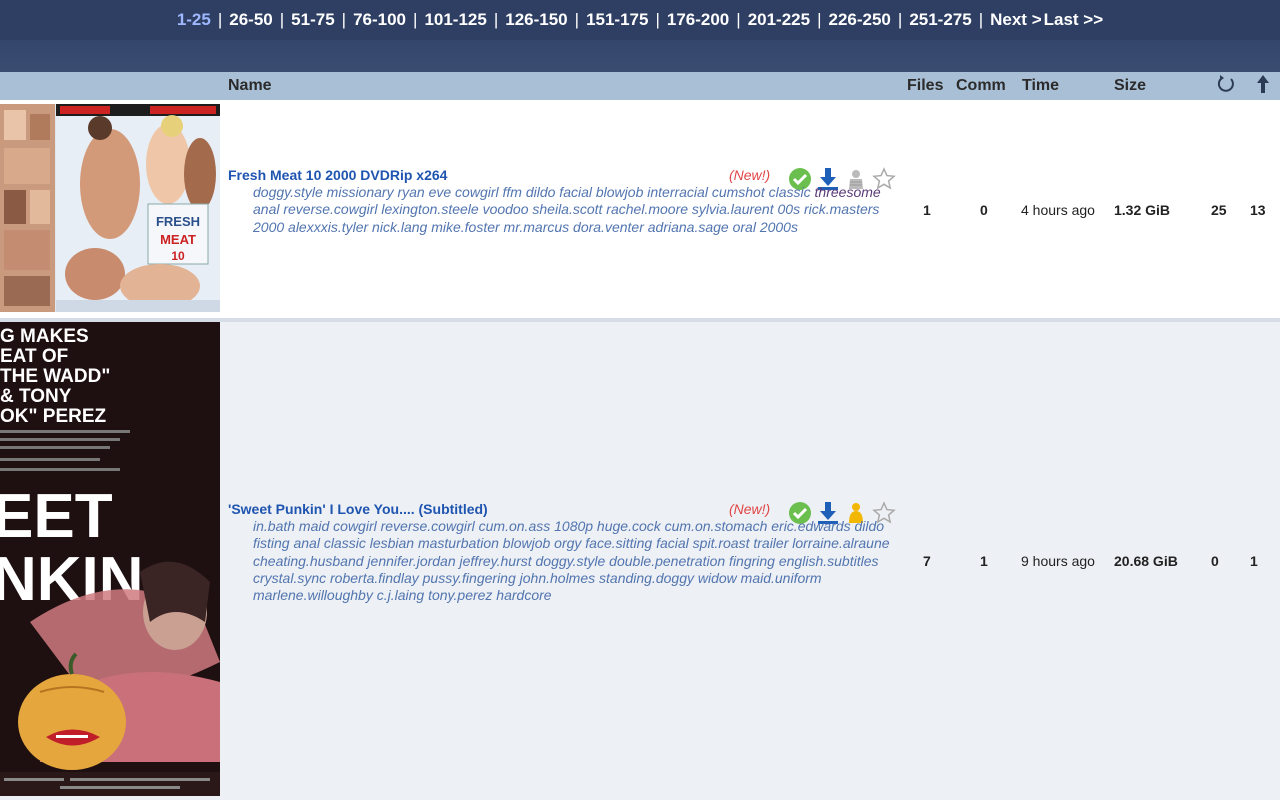 The height and width of the screenshot is (800, 1280). What do you see at coordinates (337, 175) in the screenshot?
I see `torrent-title-link: Fresh Meat 10 2000 DVDRip x264` at bounding box center [337, 175].